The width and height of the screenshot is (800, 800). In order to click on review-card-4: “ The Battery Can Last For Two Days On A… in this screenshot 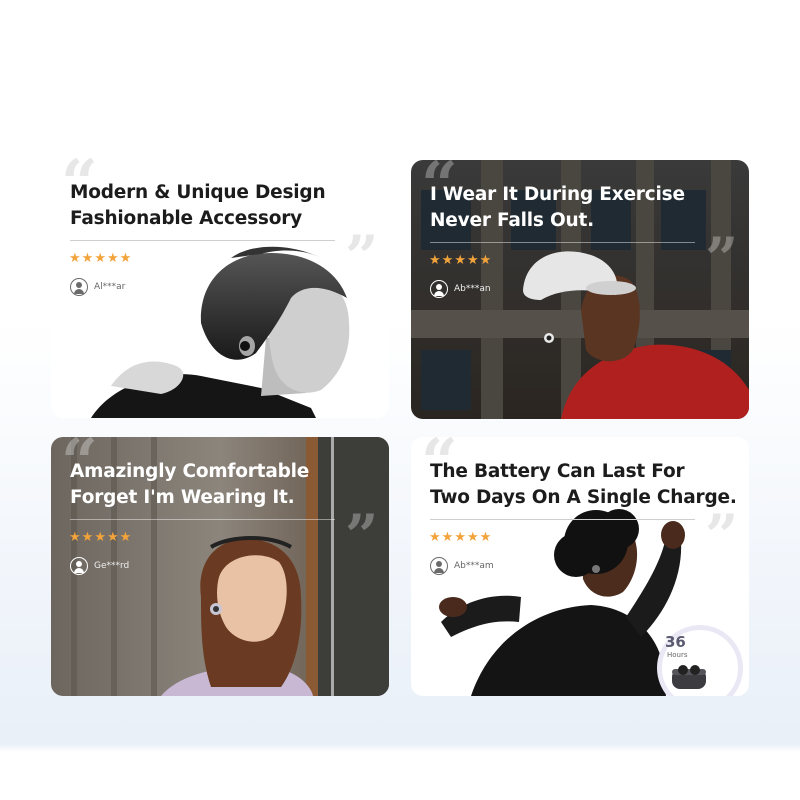, I will do `click(580, 566)`.